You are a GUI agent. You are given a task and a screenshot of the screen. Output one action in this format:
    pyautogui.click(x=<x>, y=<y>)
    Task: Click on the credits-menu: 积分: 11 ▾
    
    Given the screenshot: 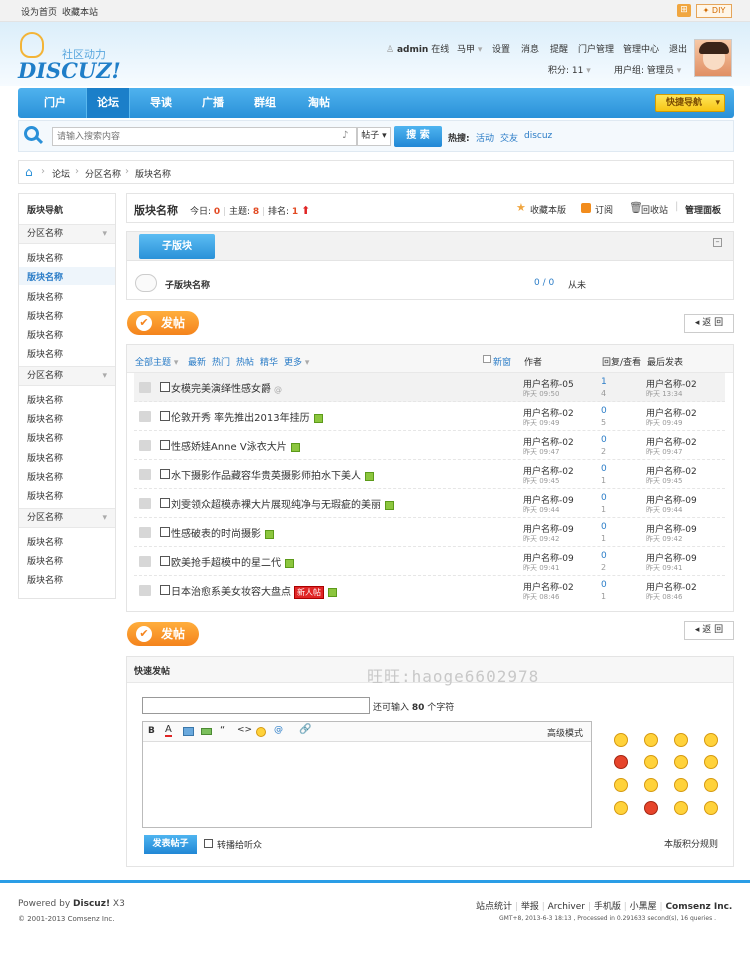 What is the action you would take?
    pyautogui.click(x=569, y=69)
    